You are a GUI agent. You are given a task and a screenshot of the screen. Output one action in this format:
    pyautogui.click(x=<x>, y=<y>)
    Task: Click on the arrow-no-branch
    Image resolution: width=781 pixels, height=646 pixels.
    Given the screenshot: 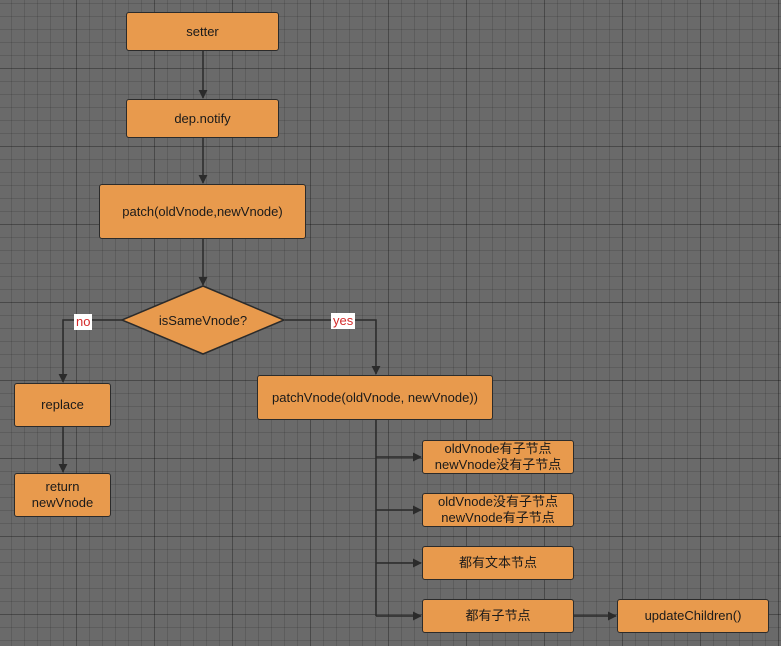 What is the action you would take?
    pyautogui.click(x=90, y=351)
    